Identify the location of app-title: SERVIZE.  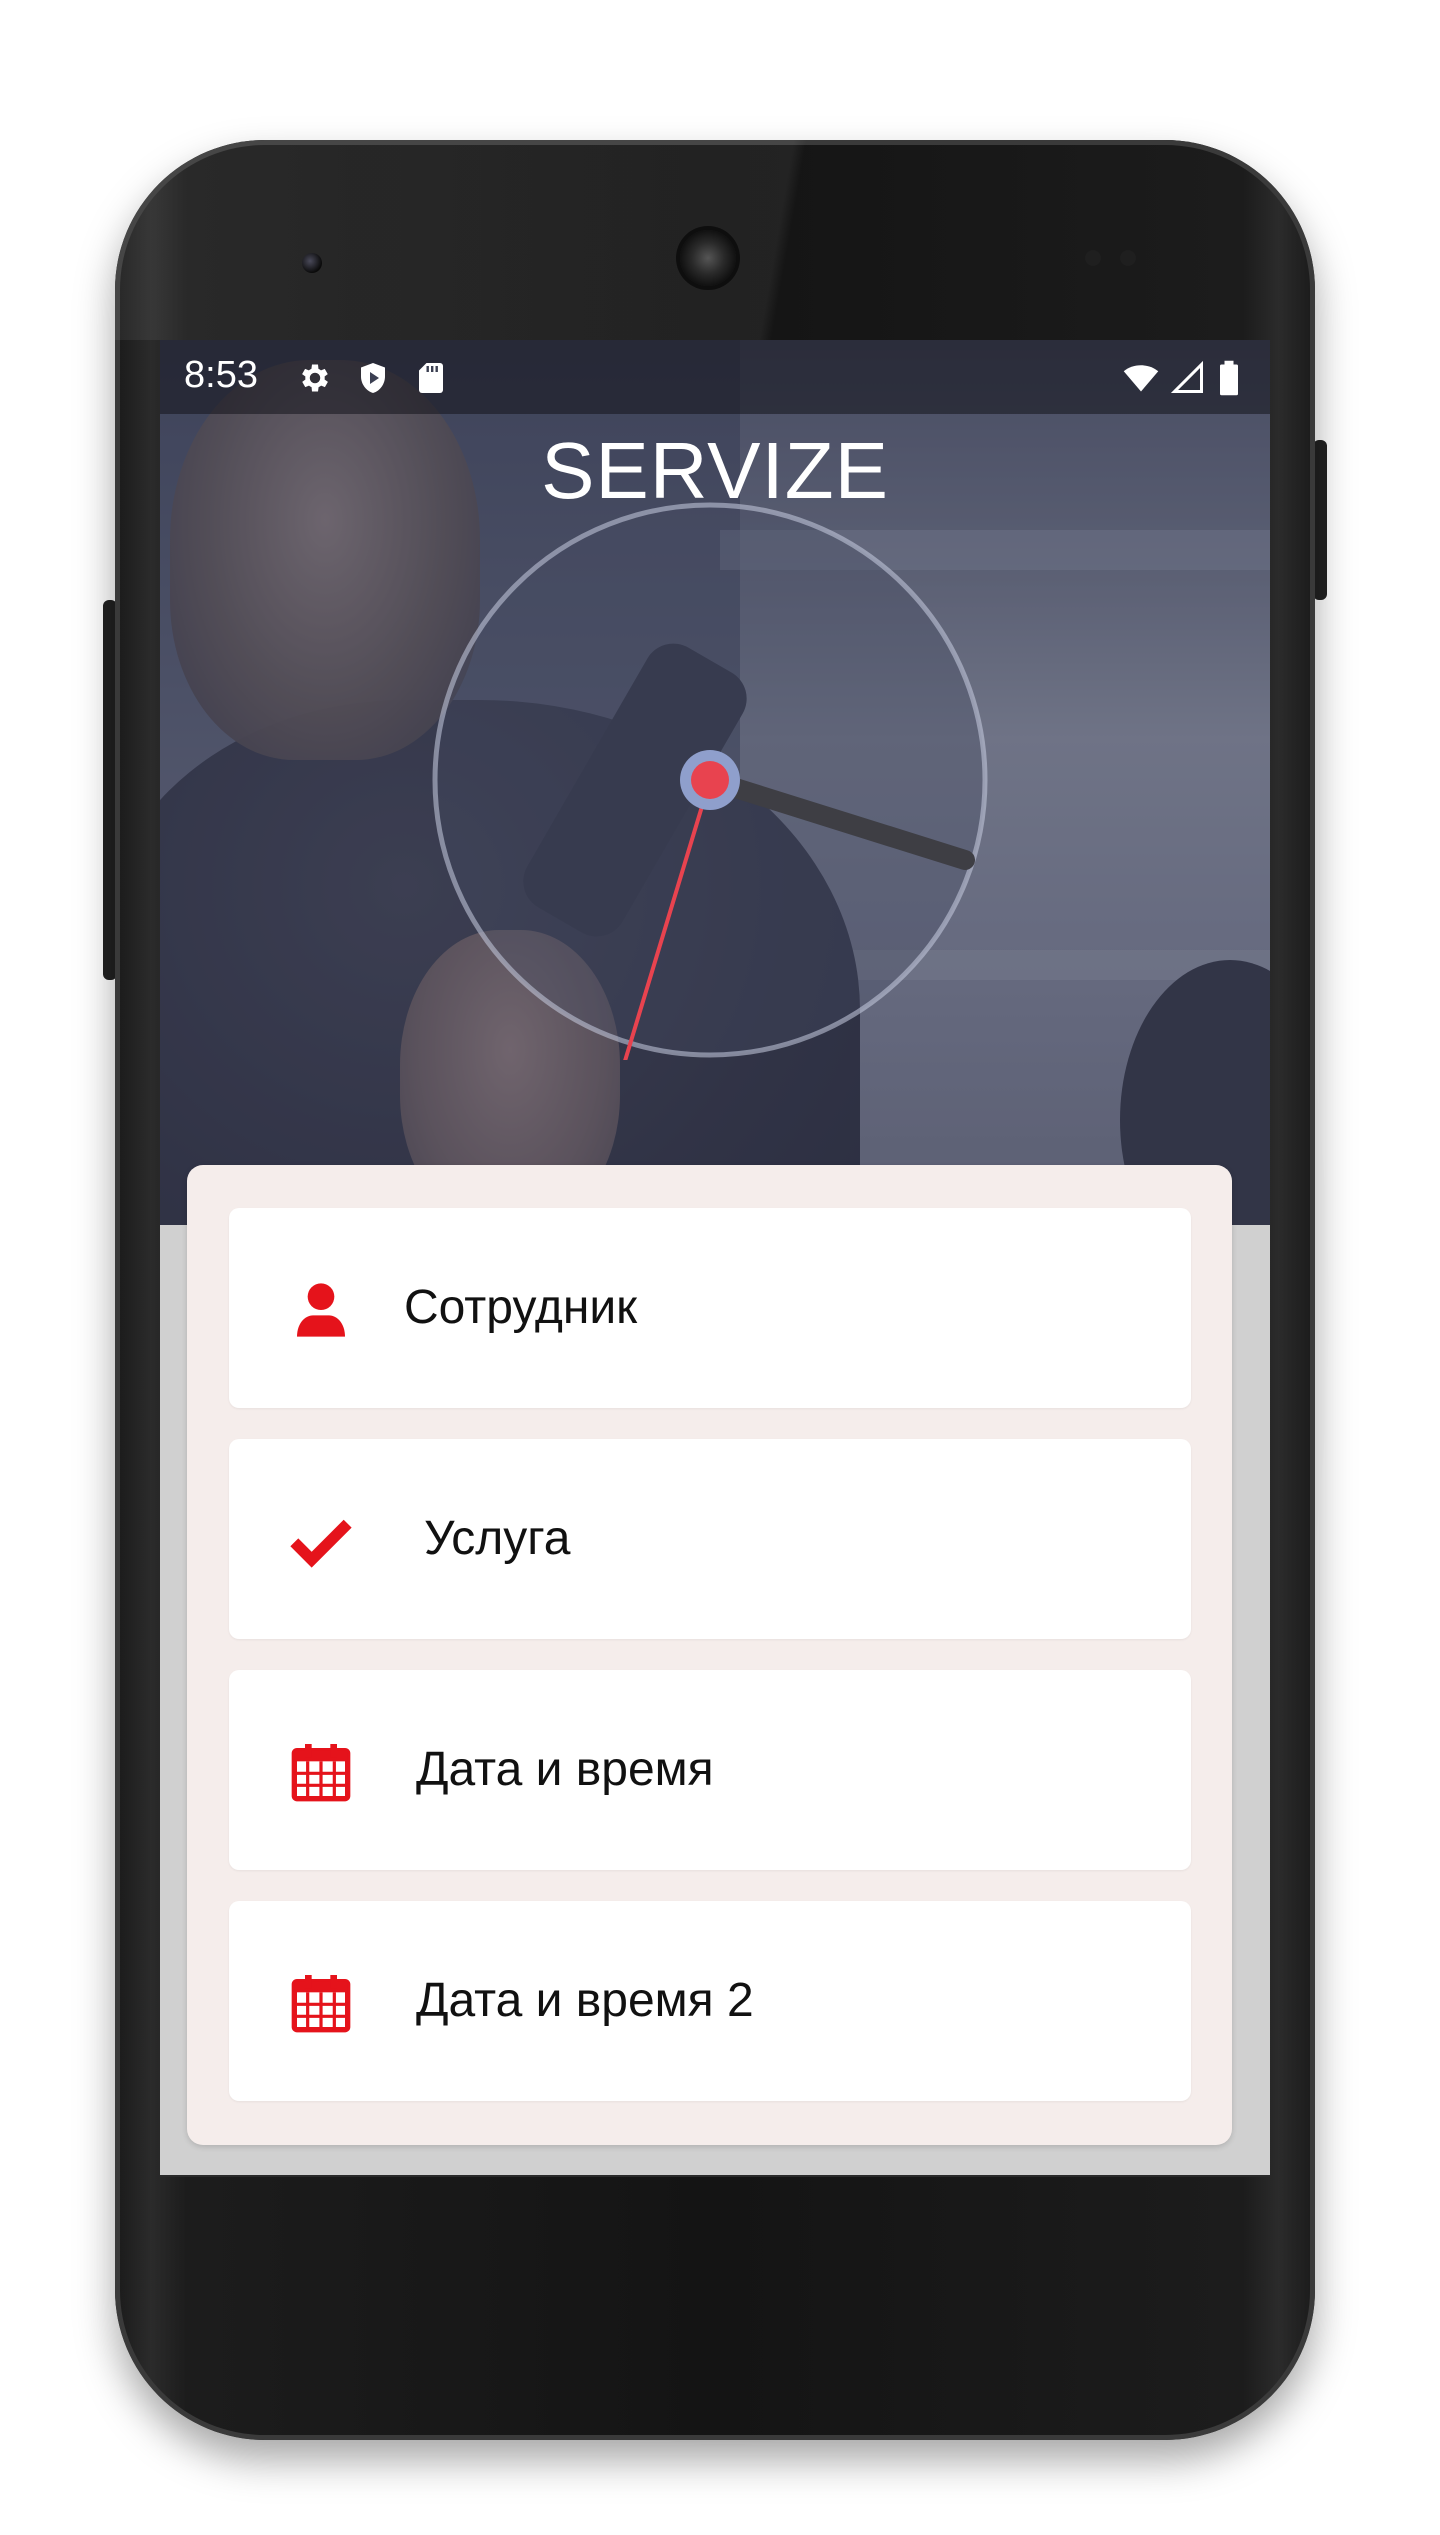
(715, 470).